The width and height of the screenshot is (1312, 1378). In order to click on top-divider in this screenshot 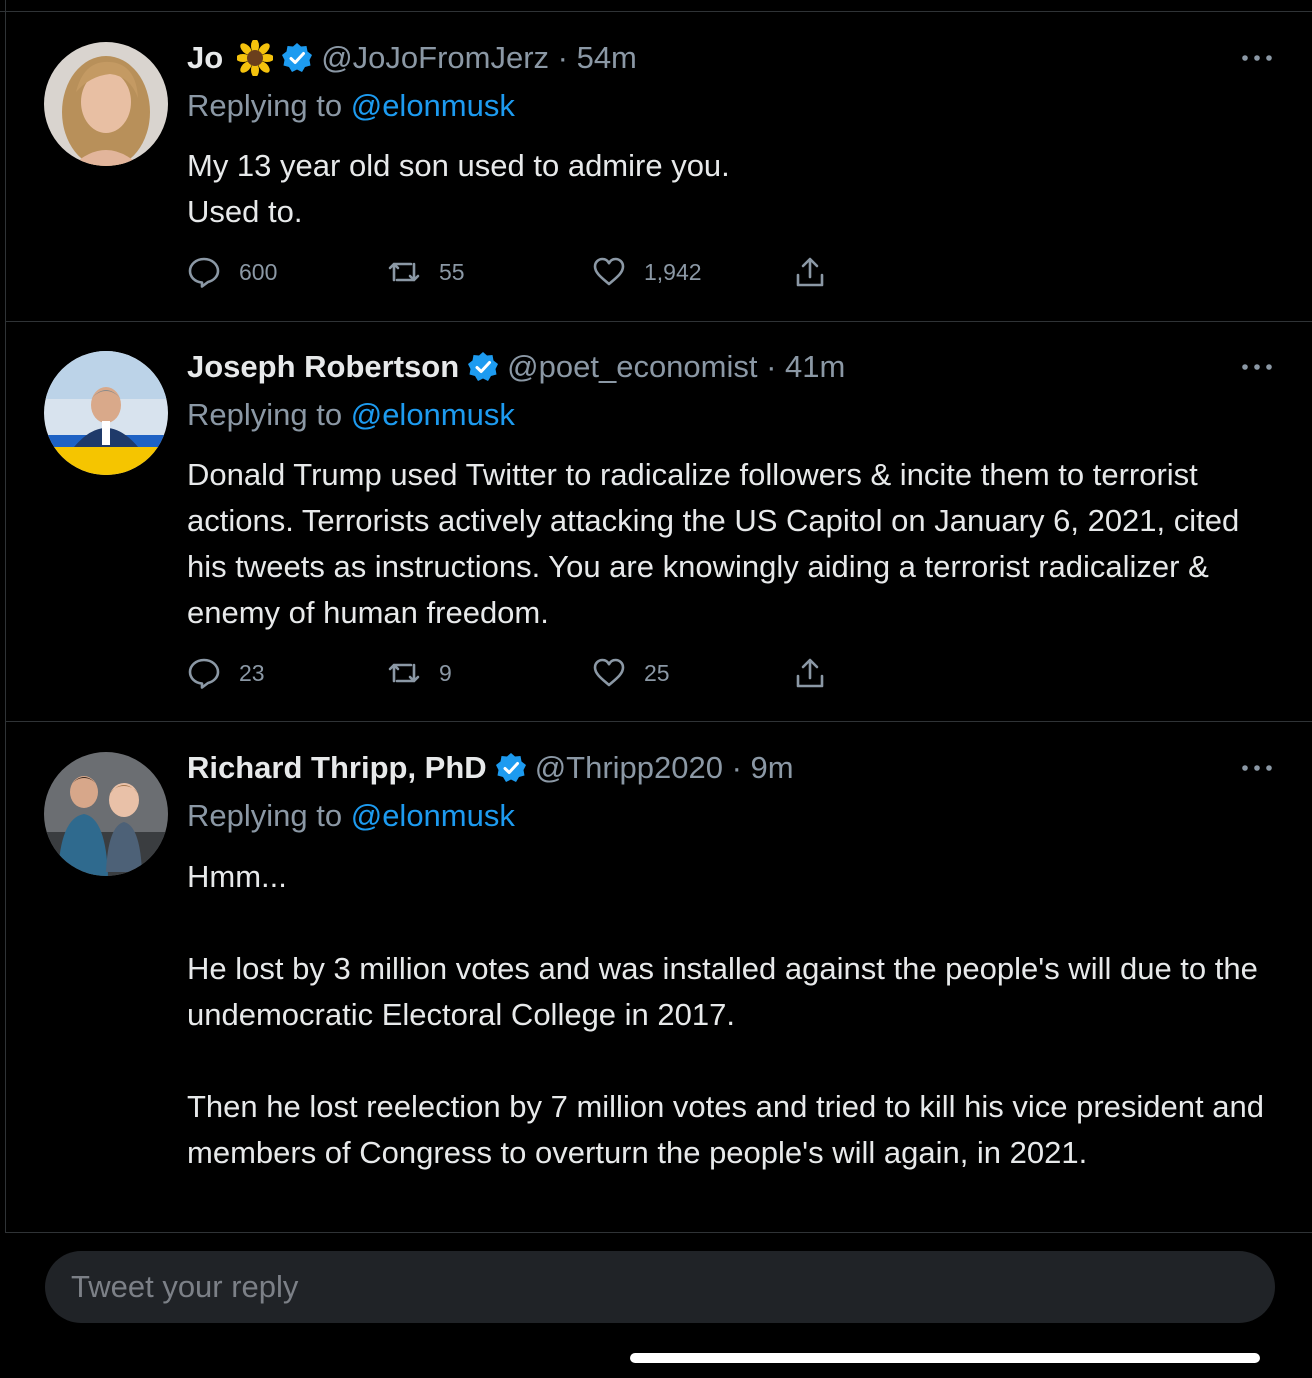, I will do `click(656, 11)`.